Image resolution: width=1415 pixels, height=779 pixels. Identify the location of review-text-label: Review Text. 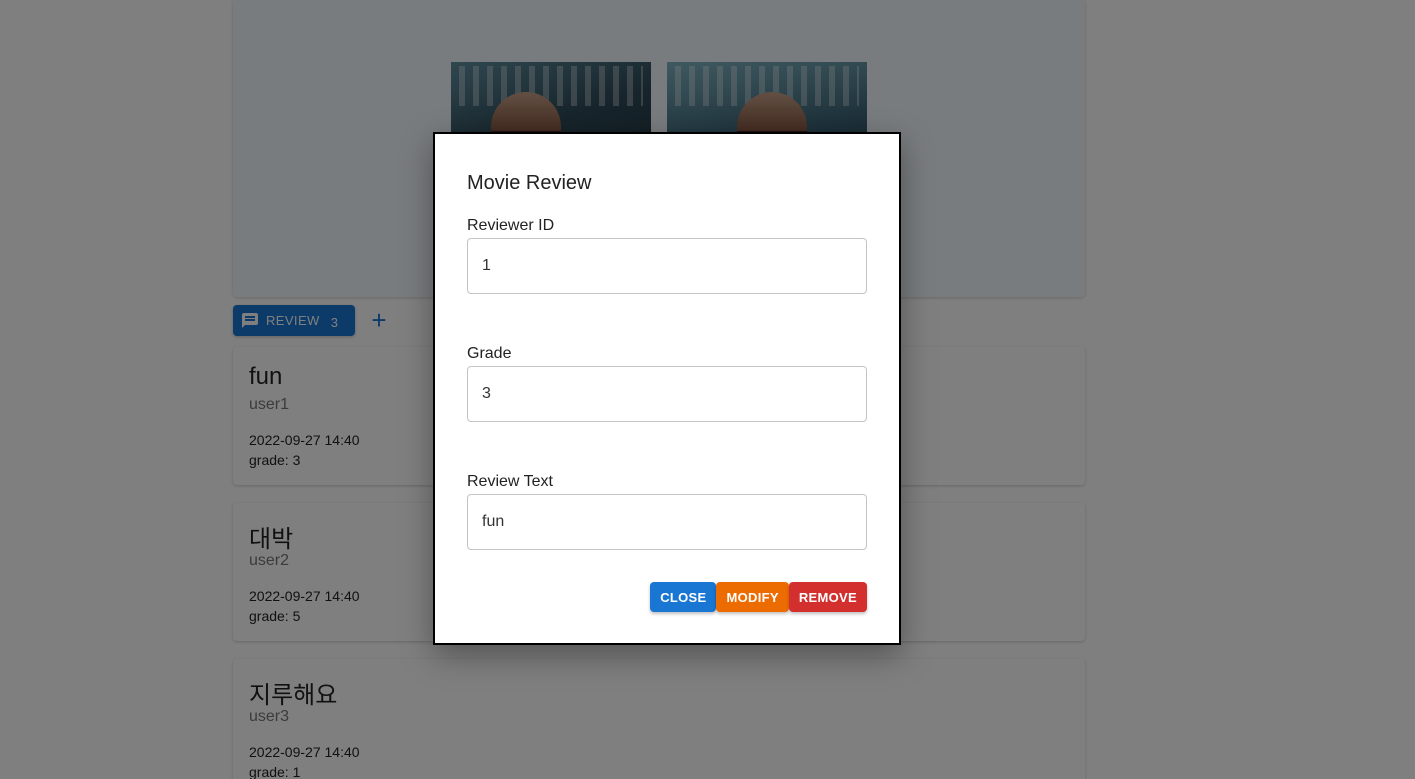
(510, 481).